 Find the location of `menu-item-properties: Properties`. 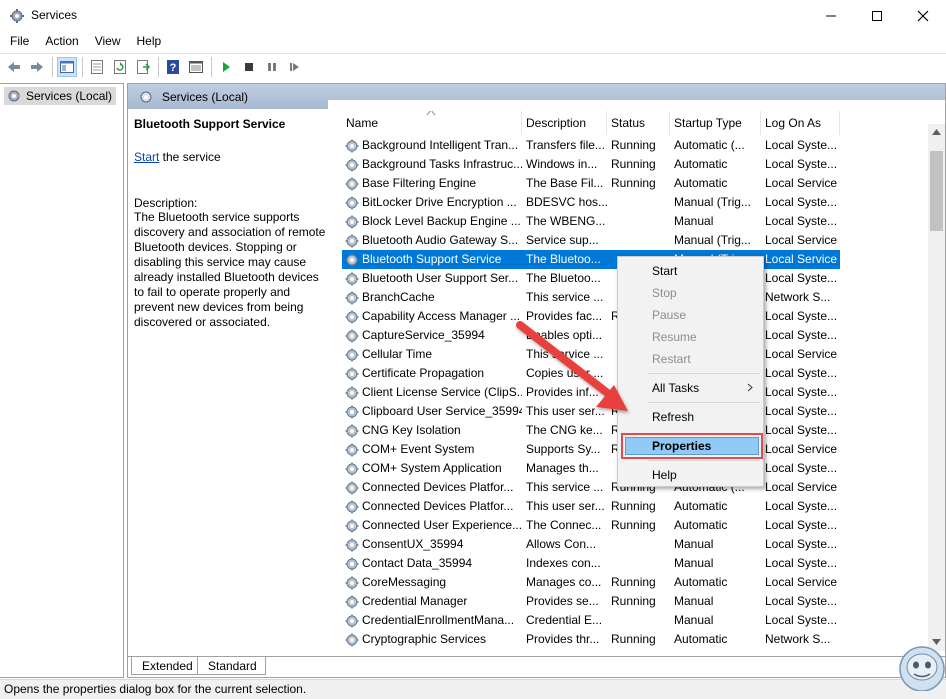

menu-item-properties: Properties is located at coordinates (681, 446).